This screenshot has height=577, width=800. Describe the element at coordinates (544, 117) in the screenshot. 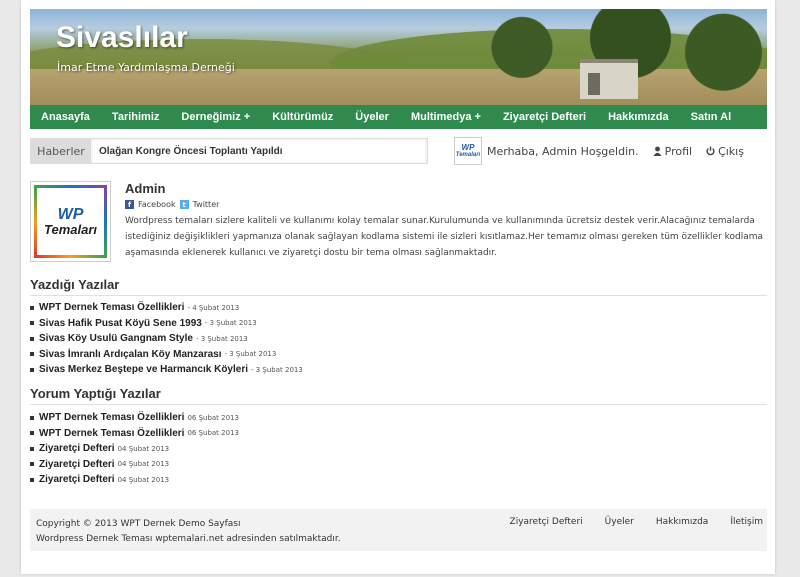

I see `nav-item-ziyaretci-defteri: Ziyaretçi Defteri` at that location.